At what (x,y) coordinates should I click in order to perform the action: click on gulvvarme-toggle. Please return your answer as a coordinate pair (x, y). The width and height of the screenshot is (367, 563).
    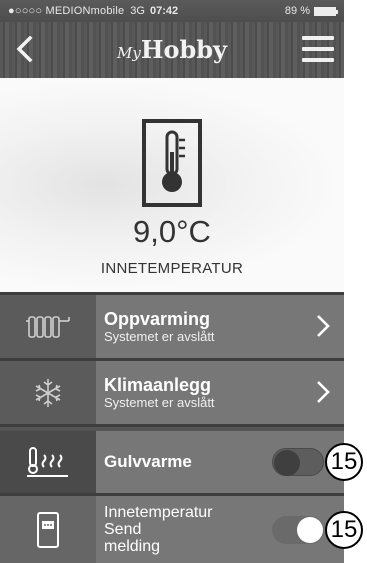
    Looking at the image, I should click on (298, 462).